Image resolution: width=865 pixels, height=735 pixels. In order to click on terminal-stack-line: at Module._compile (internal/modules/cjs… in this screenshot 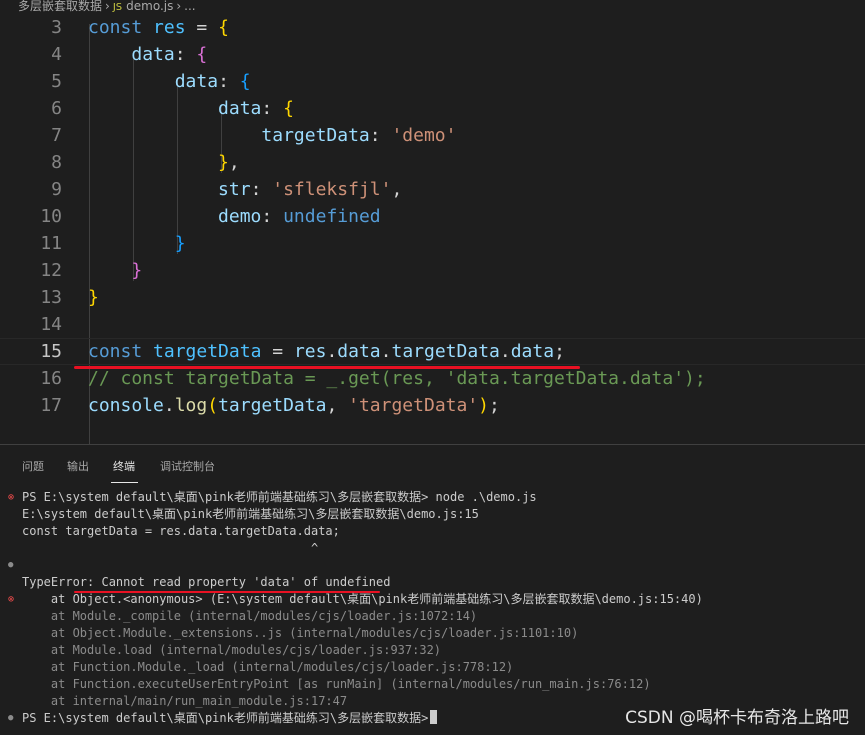, I will do `click(250, 616)`.